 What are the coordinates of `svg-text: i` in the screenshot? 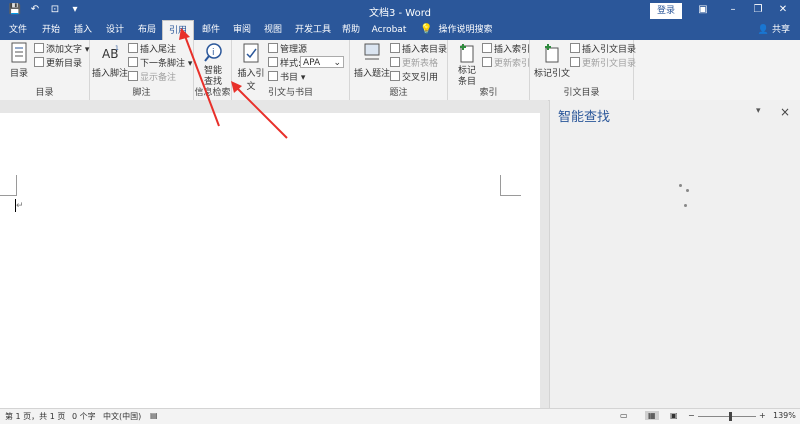 It's located at (213, 53).